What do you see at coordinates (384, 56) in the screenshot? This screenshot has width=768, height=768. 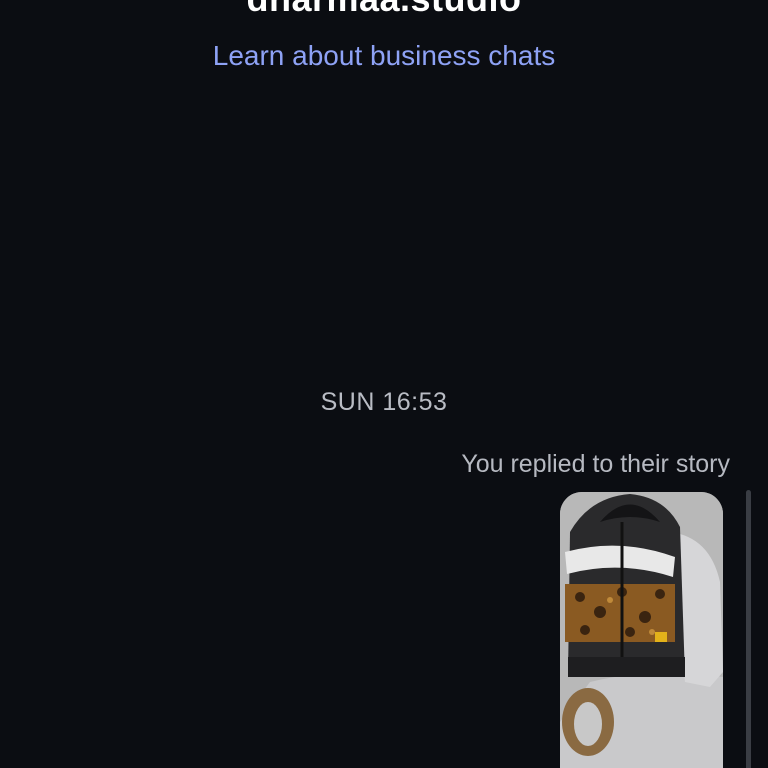 I see `learn-business-chats-link: Learn about business chats` at bounding box center [384, 56].